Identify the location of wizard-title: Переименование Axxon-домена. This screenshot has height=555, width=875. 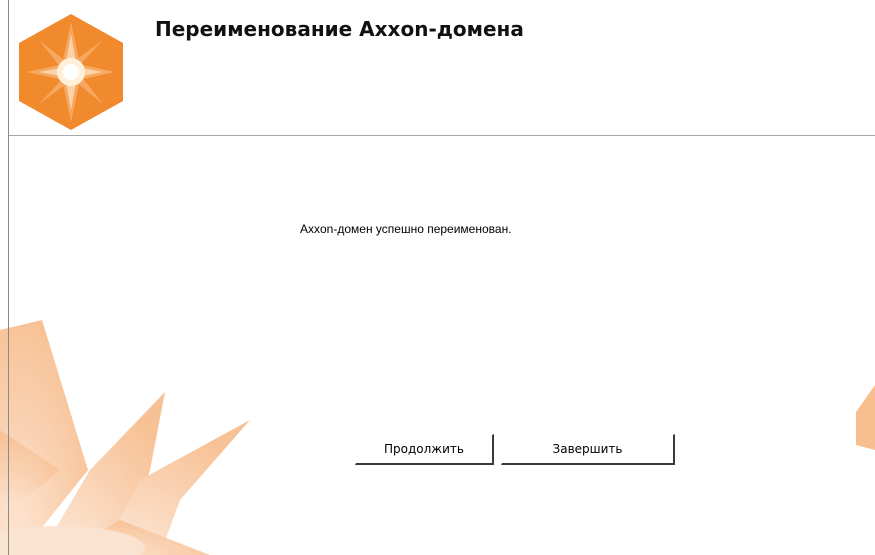
(339, 29).